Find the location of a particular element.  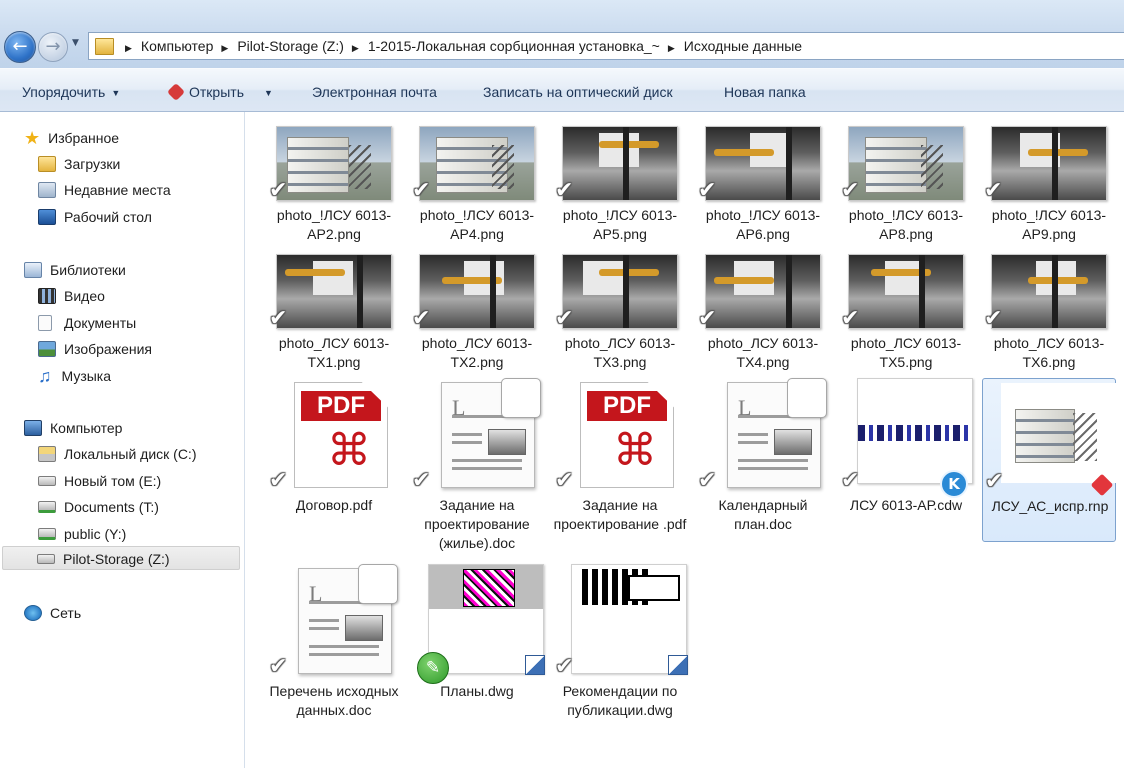

nav-item-drive-c: Локальный диск (C:) is located at coordinates (117, 454).